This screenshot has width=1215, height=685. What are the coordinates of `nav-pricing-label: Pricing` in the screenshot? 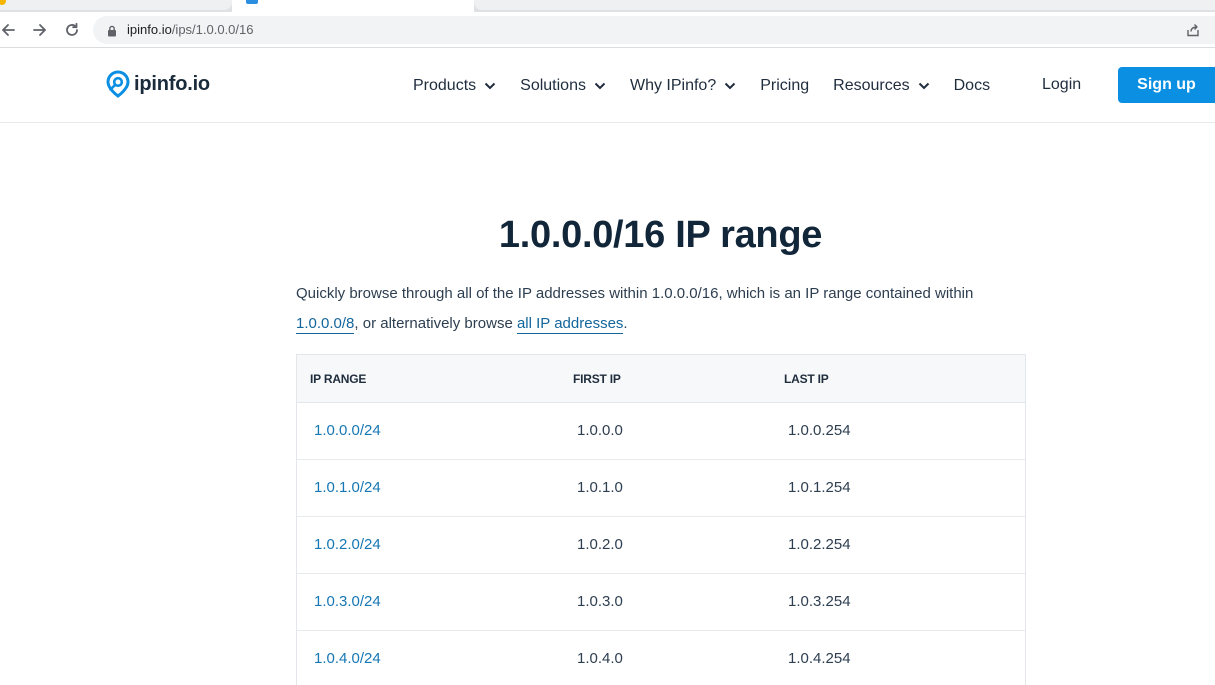 It's located at (785, 85).